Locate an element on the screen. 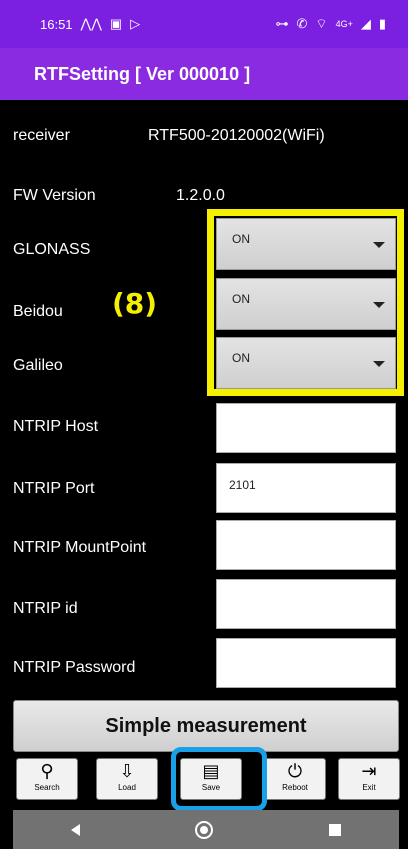 This screenshot has width=408, height=849. home-icon is located at coordinates (204, 829).